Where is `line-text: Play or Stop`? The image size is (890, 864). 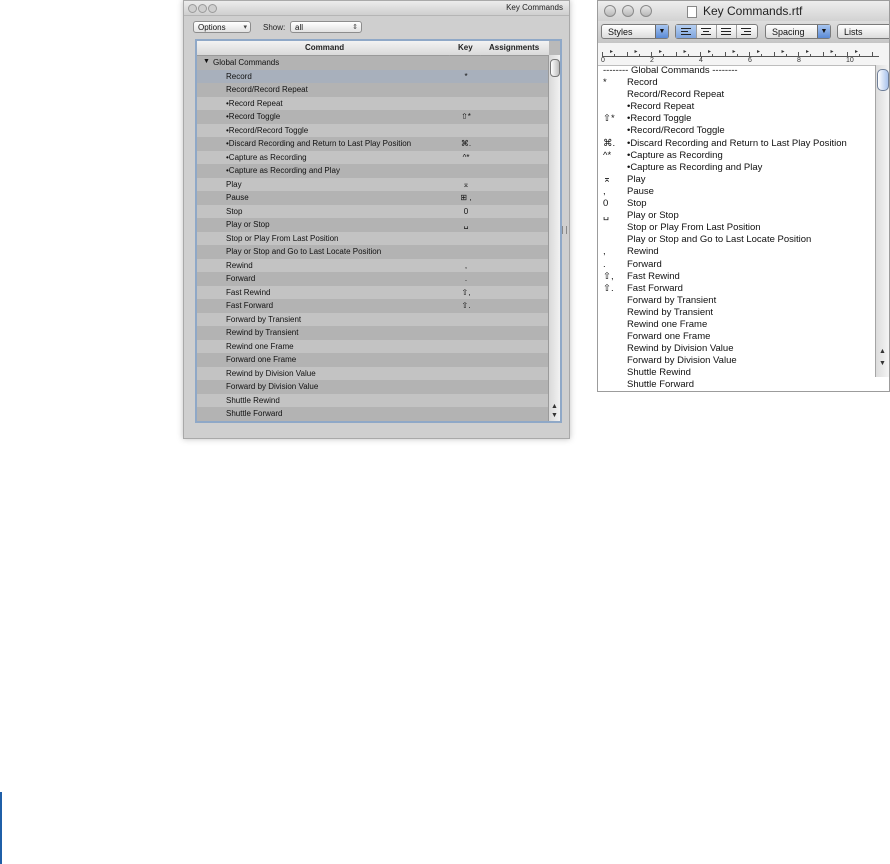 line-text: Play or Stop is located at coordinates (653, 216).